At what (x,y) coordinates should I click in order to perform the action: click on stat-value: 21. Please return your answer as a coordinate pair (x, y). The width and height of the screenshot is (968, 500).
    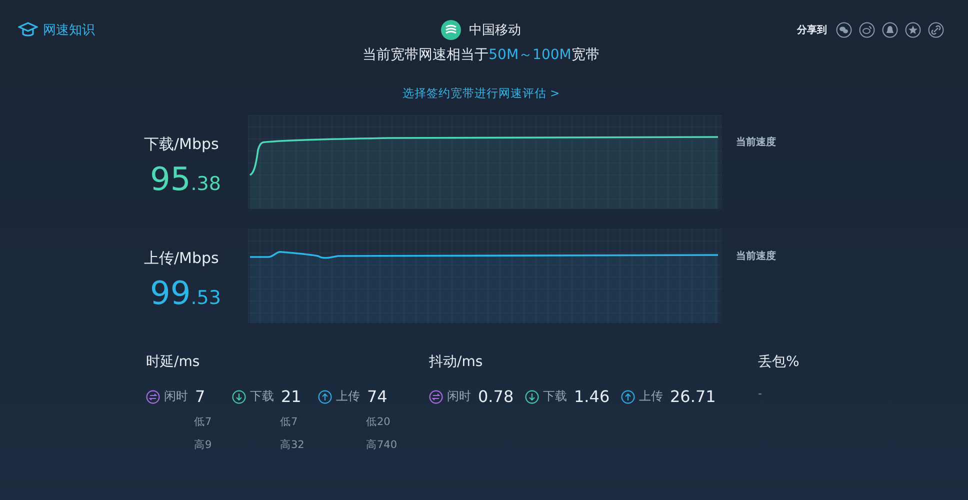
    Looking at the image, I should click on (291, 396).